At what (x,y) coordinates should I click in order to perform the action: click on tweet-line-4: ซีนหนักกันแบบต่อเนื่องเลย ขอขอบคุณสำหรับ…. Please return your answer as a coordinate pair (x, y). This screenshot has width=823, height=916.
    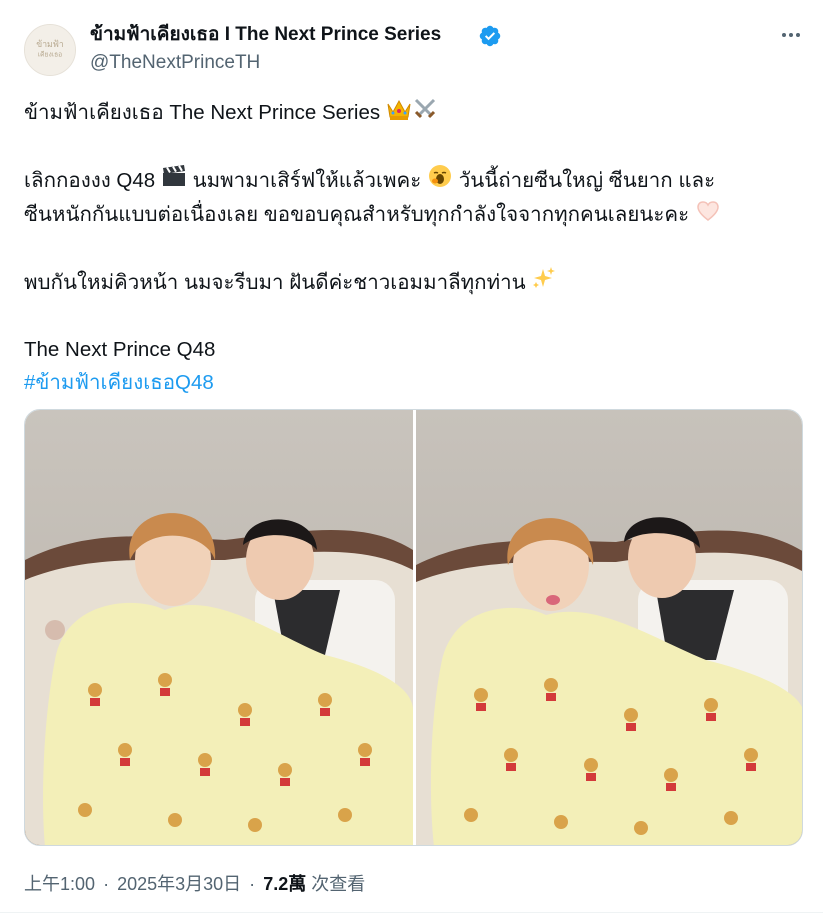
    Looking at the image, I should click on (411, 215).